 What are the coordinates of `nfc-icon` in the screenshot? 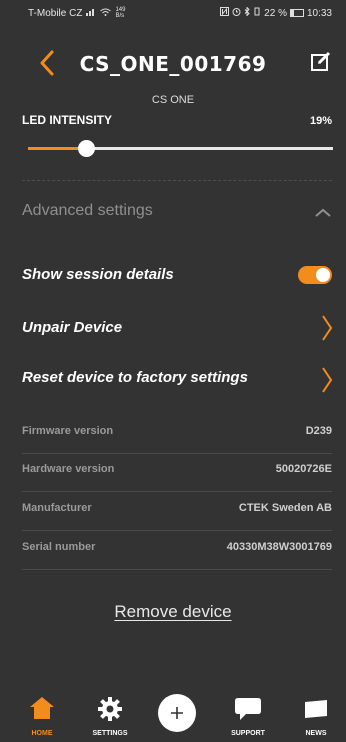 It's located at (225, 13).